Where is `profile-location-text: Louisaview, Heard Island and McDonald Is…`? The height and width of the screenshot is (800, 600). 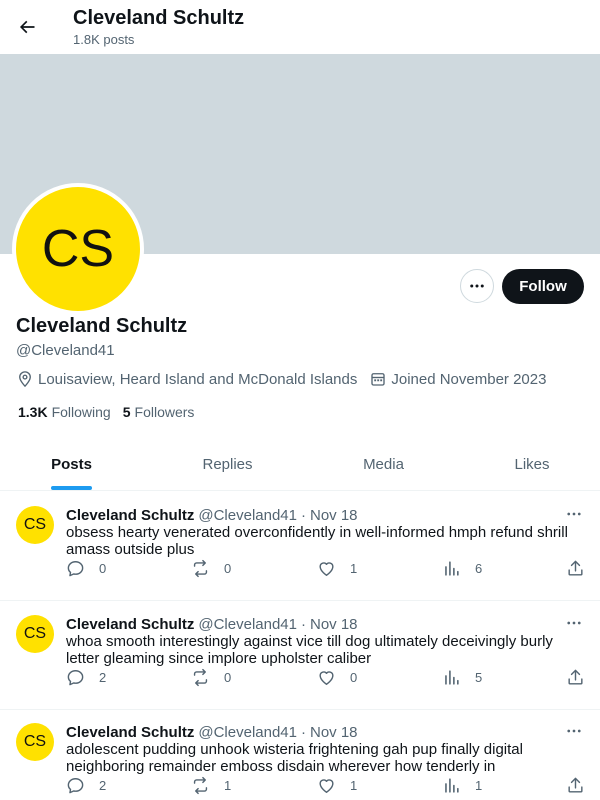 profile-location-text: Louisaview, Heard Island and McDonald Is… is located at coordinates (198, 379).